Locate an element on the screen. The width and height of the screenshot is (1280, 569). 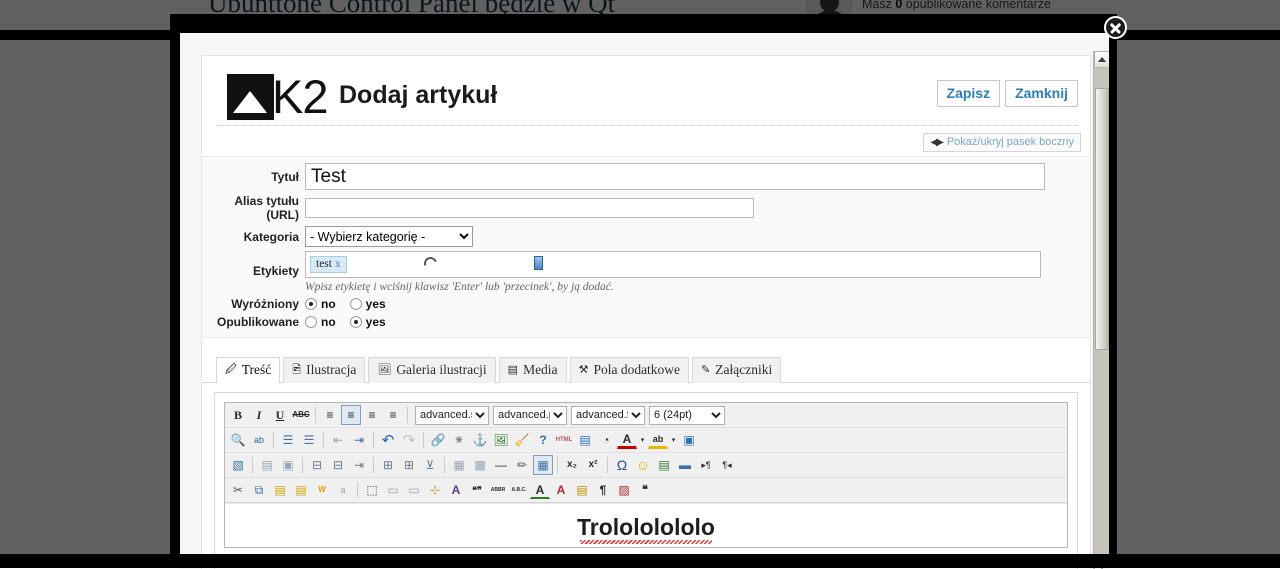
split-cells-icon: ▦ is located at coordinates (459, 465).